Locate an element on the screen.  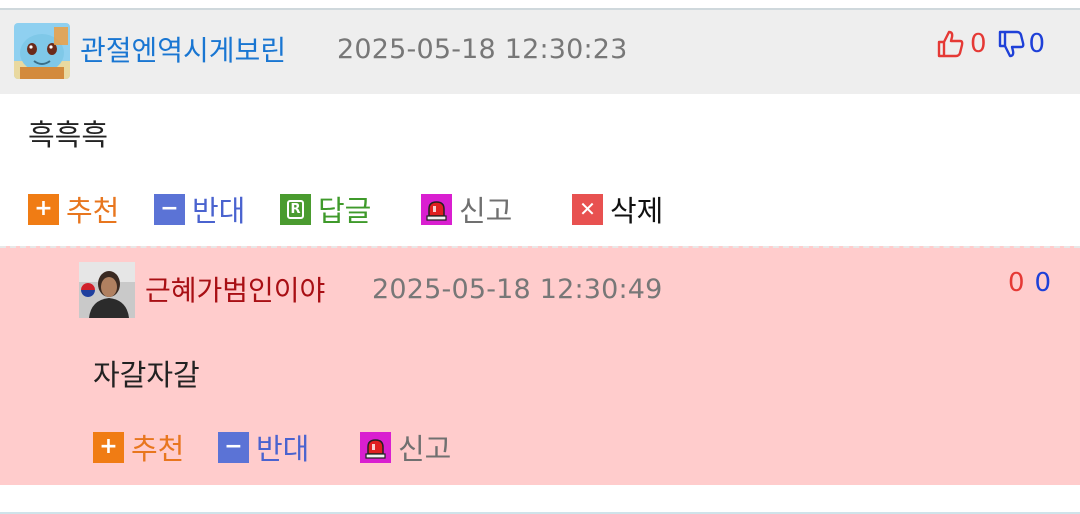
reply-button: R 답글 is located at coordinates (325, 209).